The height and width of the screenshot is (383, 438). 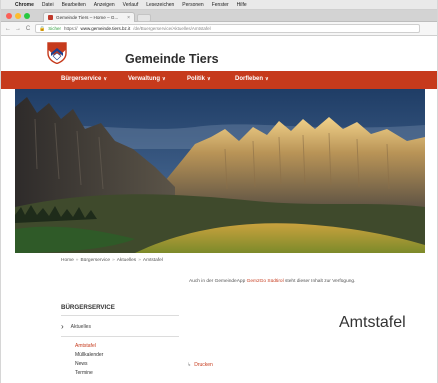 I want to click on menu-item-lesezeichen: Lesezeichen, so click(x=160, y=5).